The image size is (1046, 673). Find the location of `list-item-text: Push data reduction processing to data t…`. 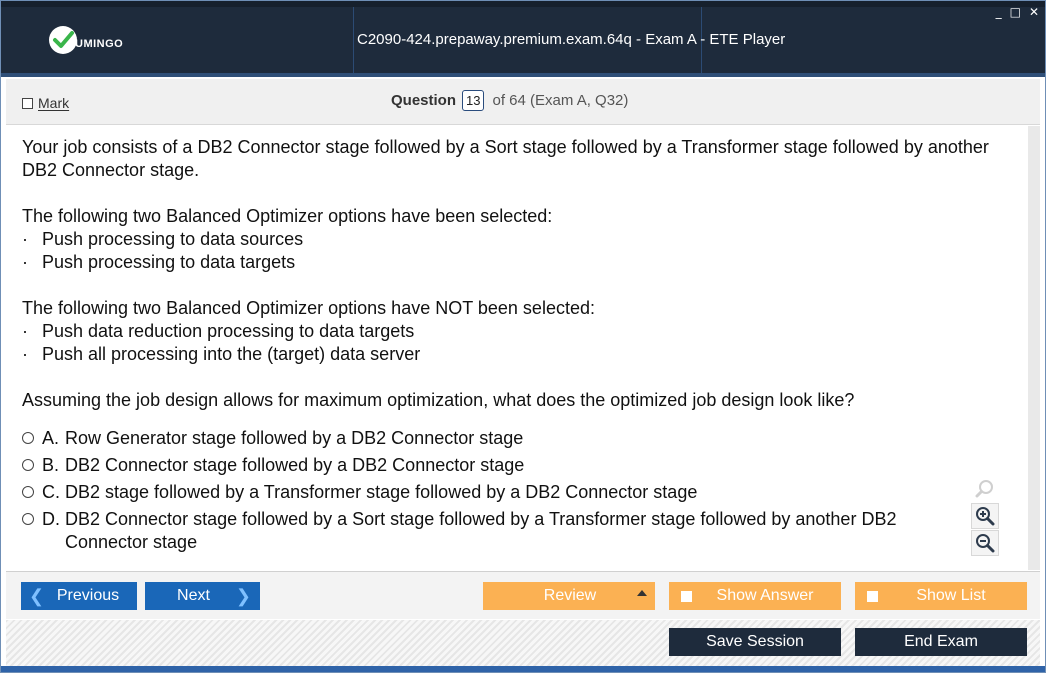

list-item-text: Push data reduction processing to data t… is located at coordinates (228, 331).